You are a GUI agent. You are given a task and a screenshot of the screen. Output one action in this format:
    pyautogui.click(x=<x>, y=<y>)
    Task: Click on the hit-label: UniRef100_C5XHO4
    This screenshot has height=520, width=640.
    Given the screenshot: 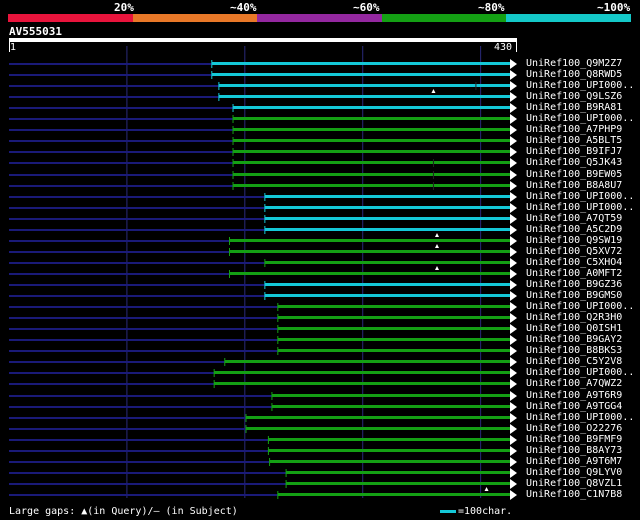 What is the action you would take?
    pyautogui.click(x=574, y=262)
    